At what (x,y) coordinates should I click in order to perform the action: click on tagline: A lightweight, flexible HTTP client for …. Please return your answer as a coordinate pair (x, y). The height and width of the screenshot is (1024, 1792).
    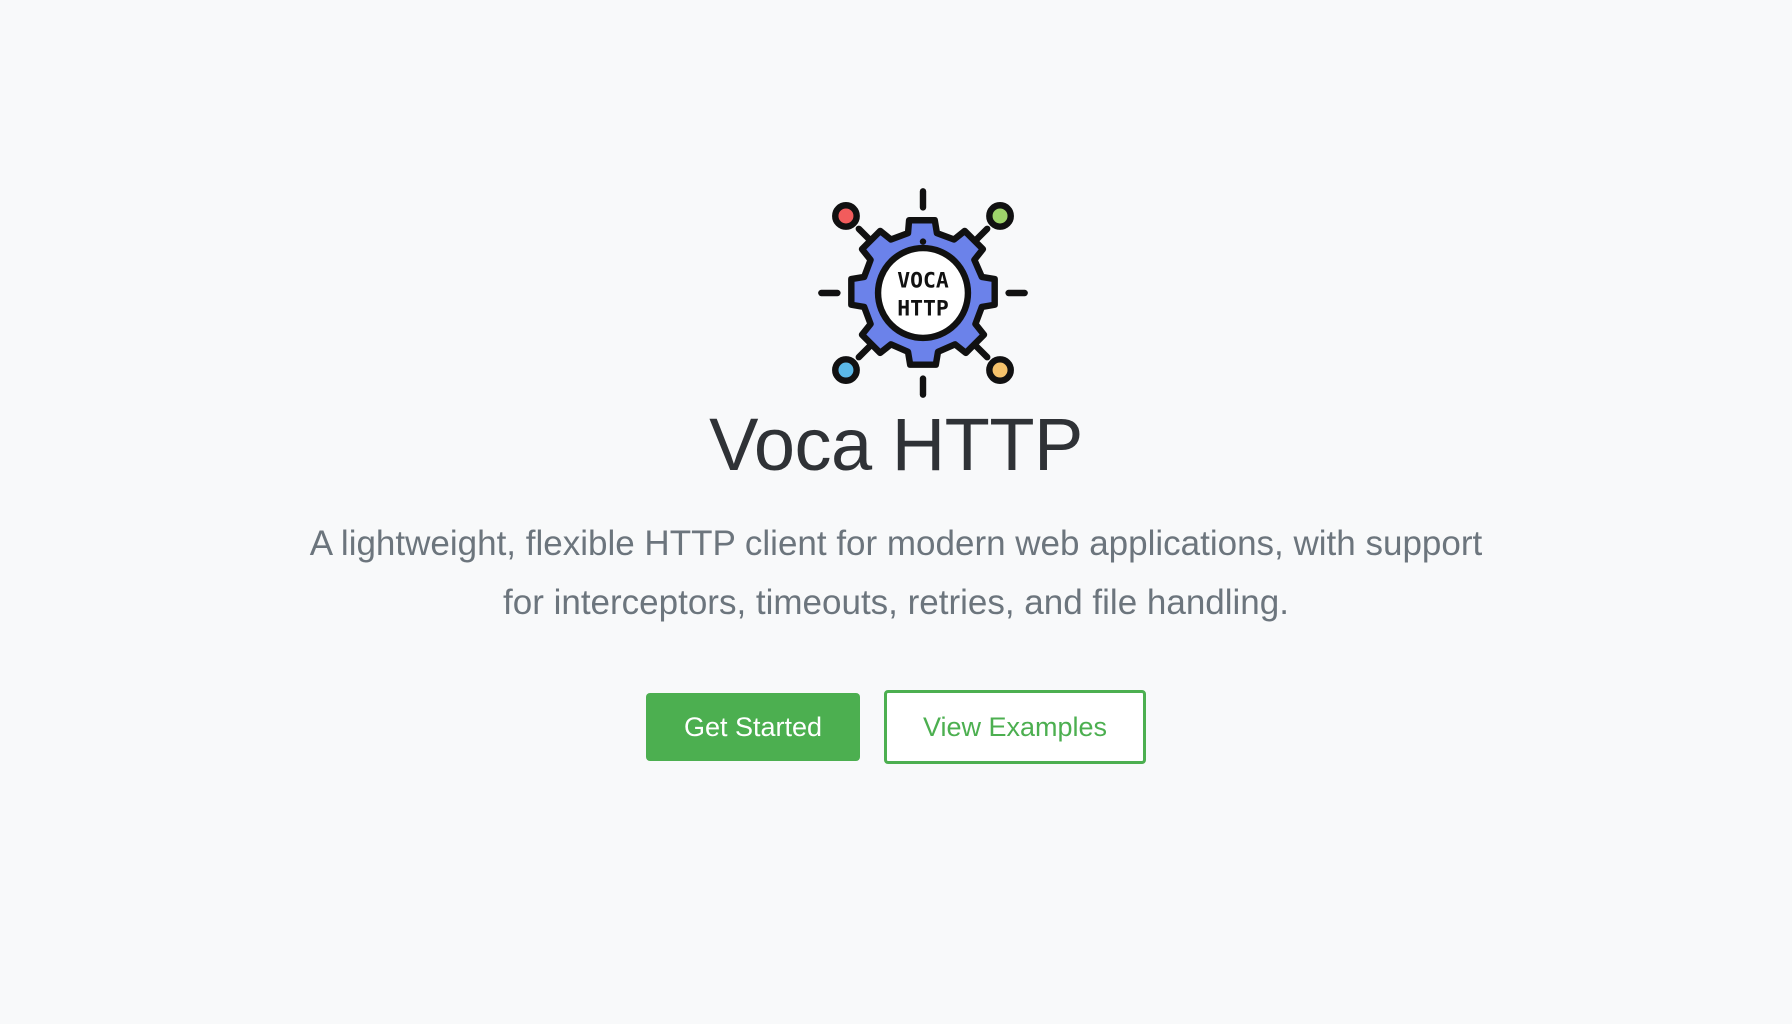
    Looking at the image, I should click on (896, 573).